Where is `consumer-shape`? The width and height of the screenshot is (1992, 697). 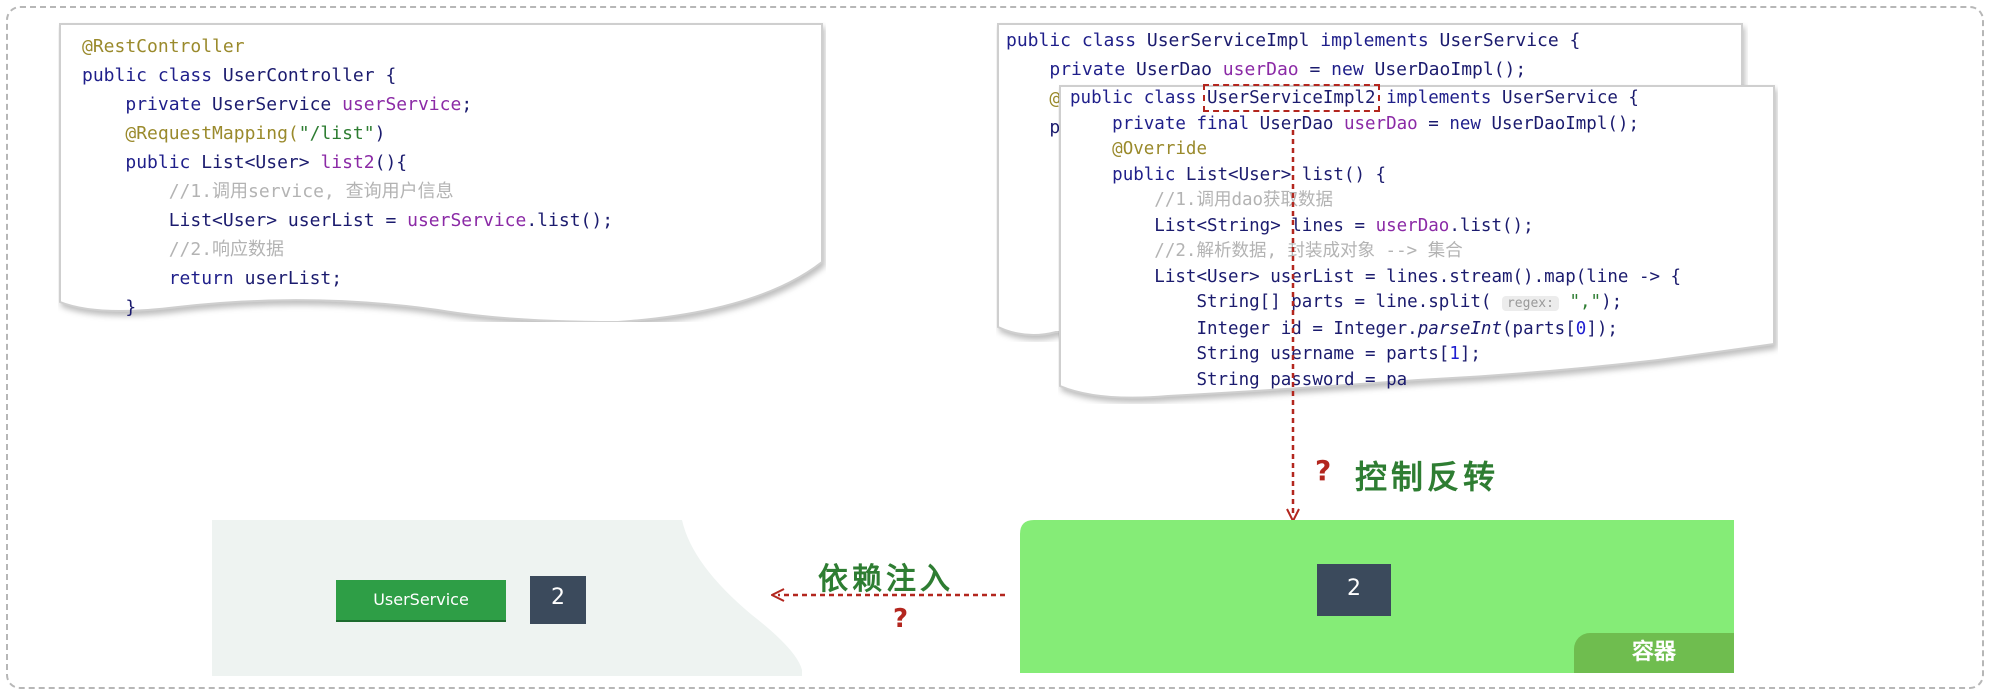
consumer-shape is located at coordinates (507, 598).